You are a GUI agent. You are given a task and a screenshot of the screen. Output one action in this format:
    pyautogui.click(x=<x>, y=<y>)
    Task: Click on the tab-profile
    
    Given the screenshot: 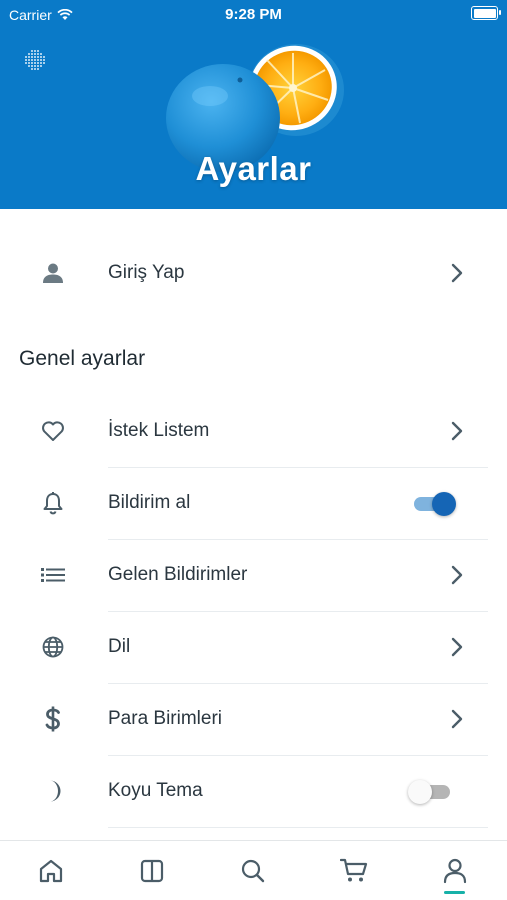 What is the action you would take?
    pyautogui.click(x=454, y=870)
    